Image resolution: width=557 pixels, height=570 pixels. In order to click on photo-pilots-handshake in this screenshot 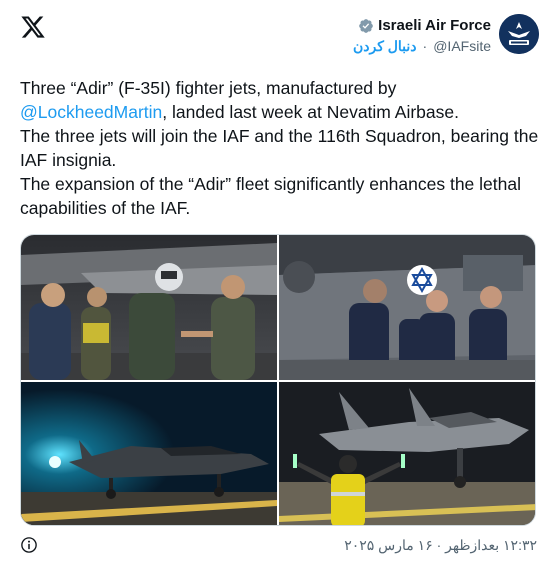, I will do `click(149, 307)`.